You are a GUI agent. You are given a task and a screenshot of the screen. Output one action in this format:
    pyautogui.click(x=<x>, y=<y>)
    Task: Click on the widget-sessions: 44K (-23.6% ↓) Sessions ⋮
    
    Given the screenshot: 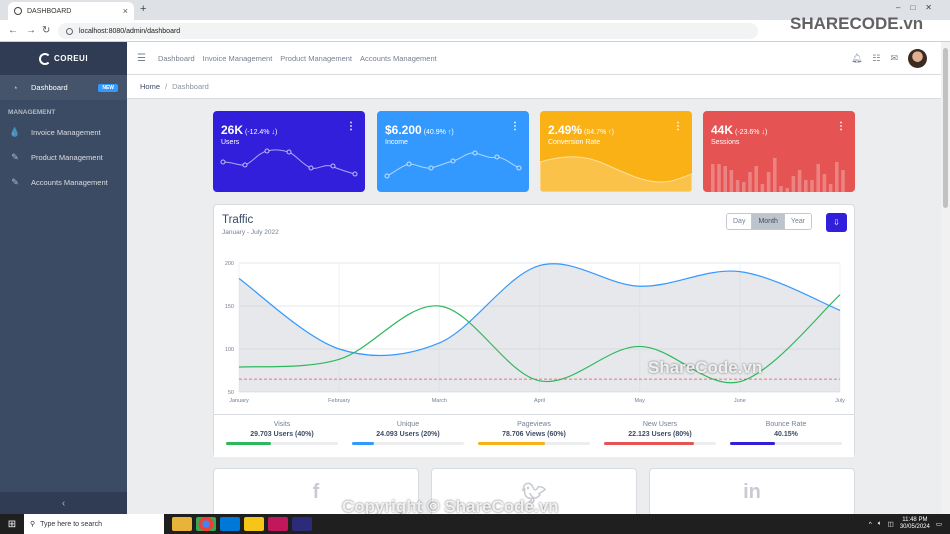 What is the action you would take?
    pyautogui.click(x=779, y=151)
    